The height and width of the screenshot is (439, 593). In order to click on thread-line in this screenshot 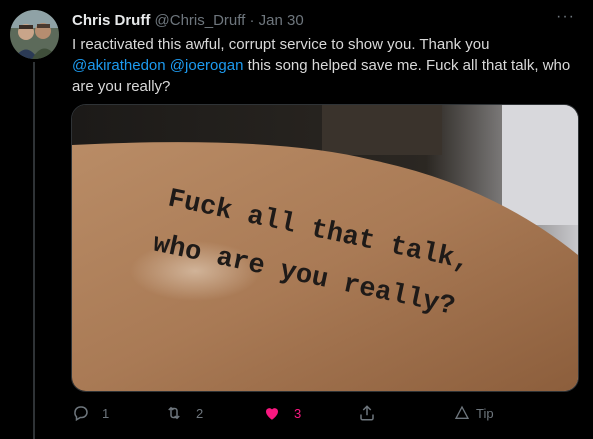, I will do `click(34, 250)`.